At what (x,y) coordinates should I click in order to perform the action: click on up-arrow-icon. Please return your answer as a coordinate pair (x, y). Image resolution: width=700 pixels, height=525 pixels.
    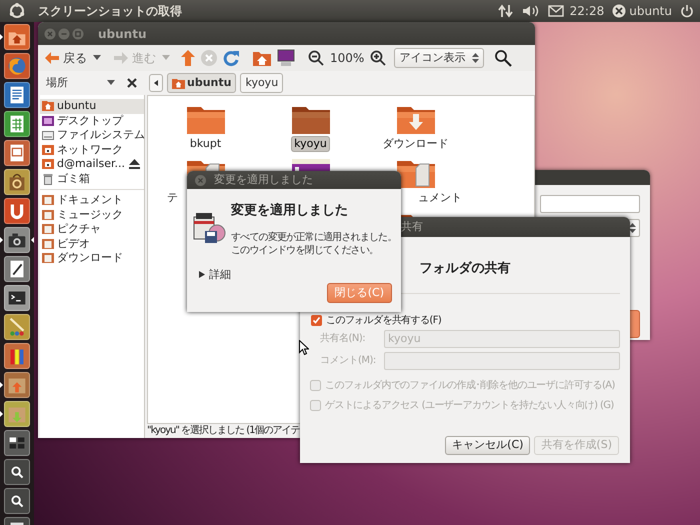
    Looking at the image, I should click on (188, 58).